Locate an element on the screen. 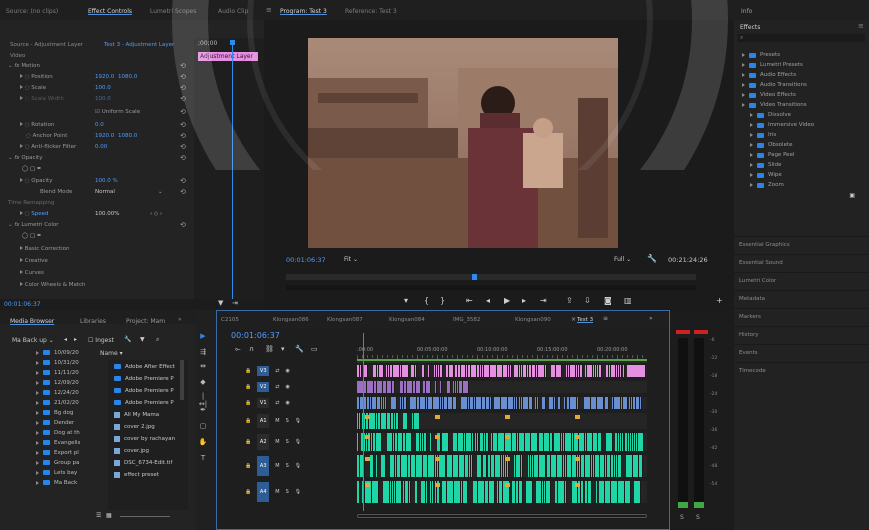 The image size is (869, 530). go-to-in-icon: ⇤ is located at coordinates (469, 300).